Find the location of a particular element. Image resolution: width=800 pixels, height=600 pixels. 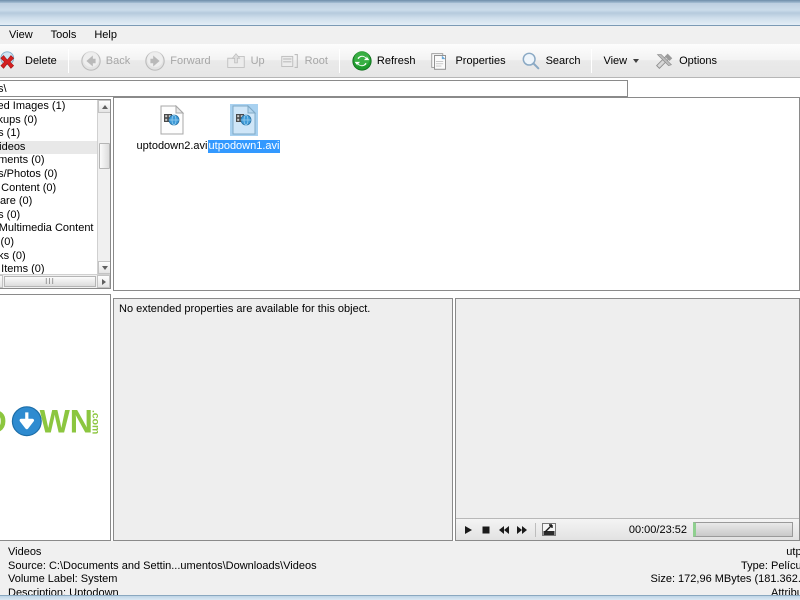

fastforward-icon is located at coordinates (522, 529).